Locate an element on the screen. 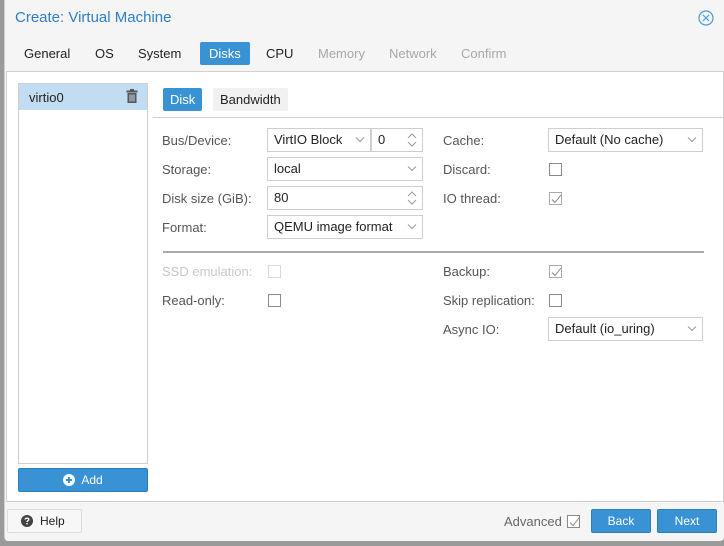 The width and height of the screenshot is (724, 546). subtabs-divider is located at coordinates (438, 117).